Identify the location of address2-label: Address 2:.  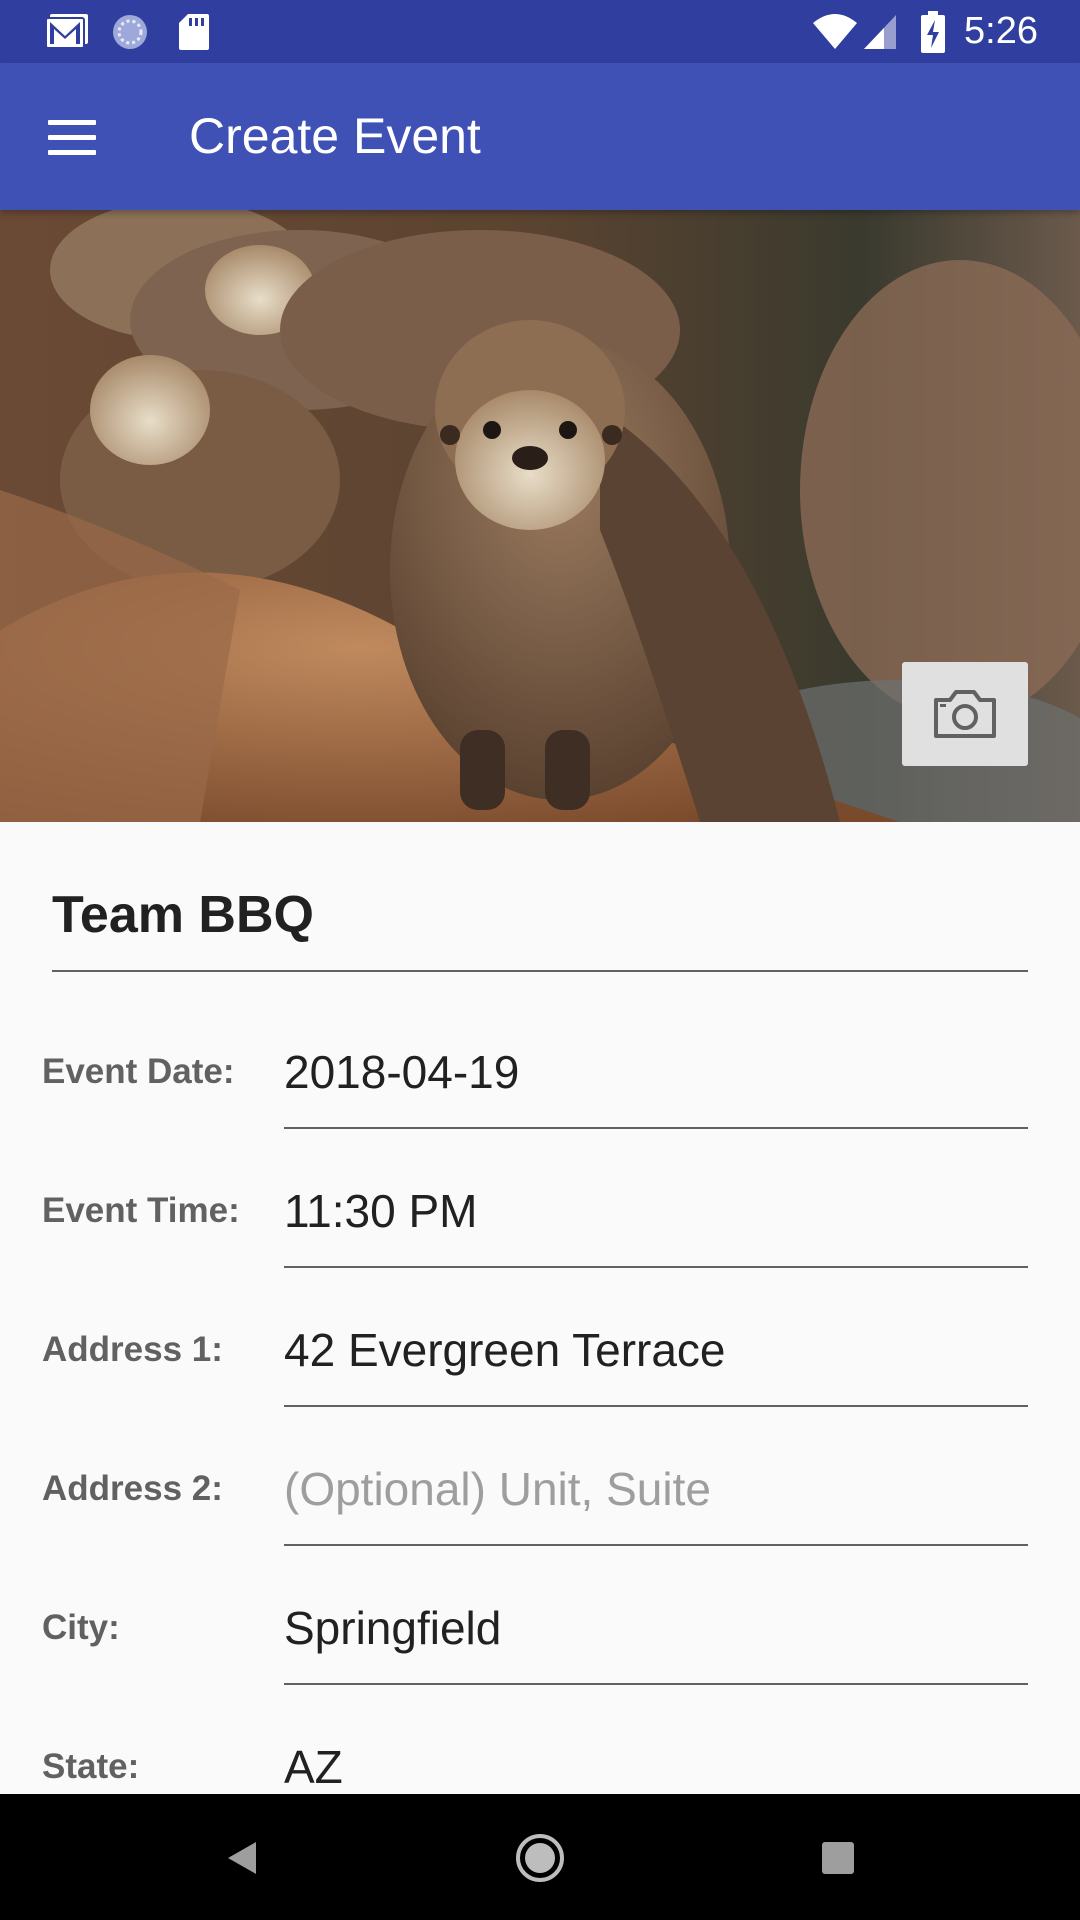
(132, 1488).